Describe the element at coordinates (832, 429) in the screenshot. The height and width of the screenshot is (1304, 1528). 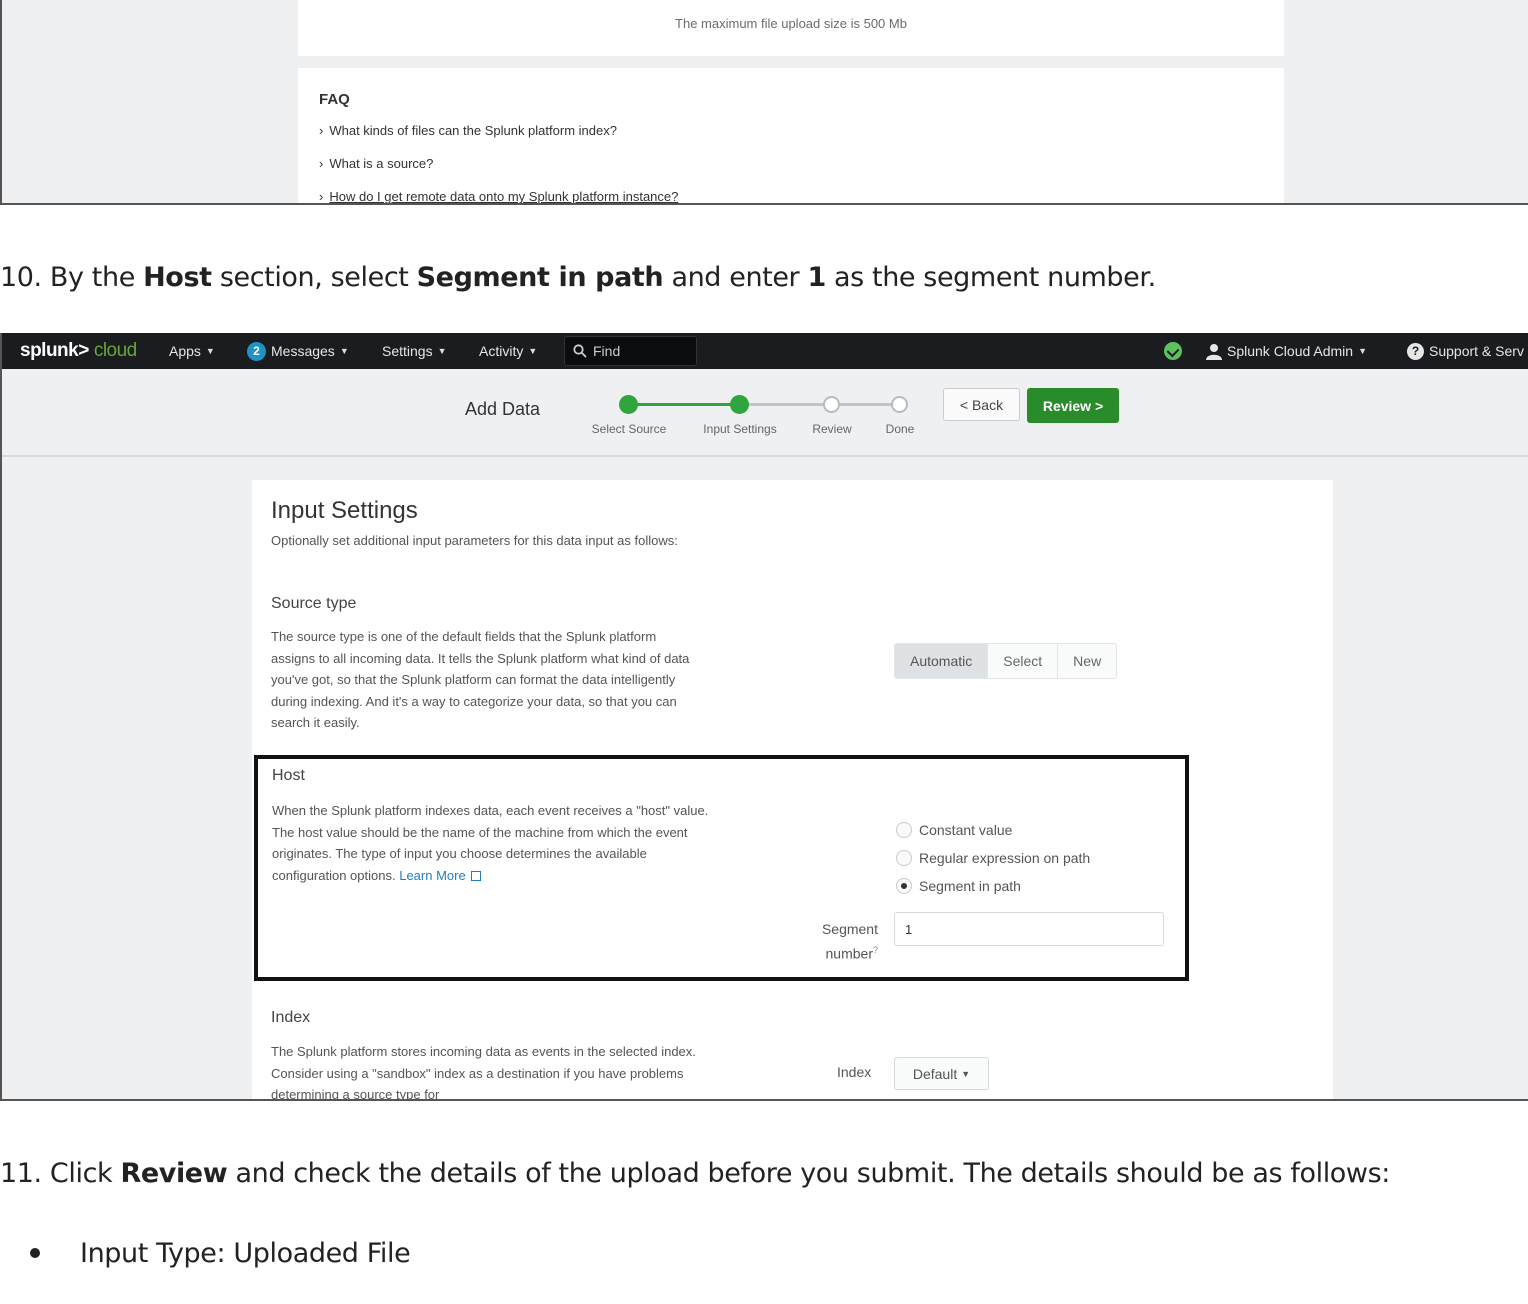
I see `wizard-step-label: Review` at that location.